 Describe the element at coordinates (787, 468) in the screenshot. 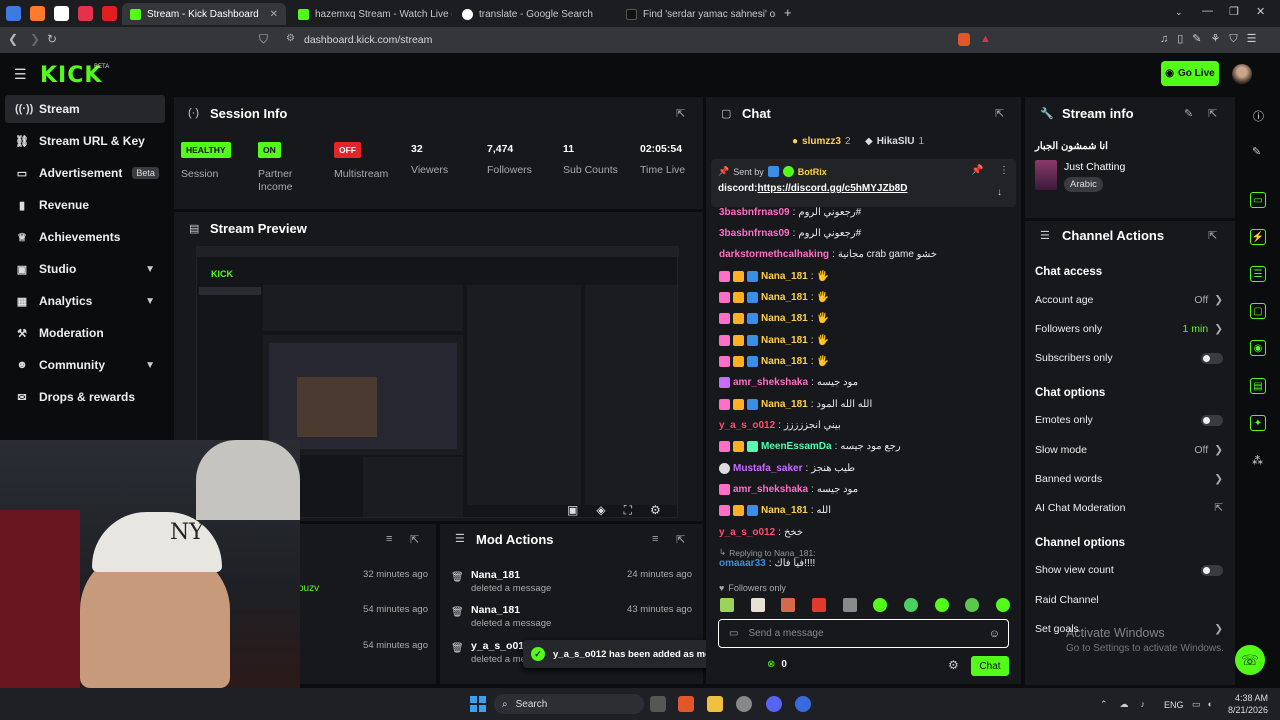

I see `chat-message: Mustafa_saker: طيب هنجز` at that location.